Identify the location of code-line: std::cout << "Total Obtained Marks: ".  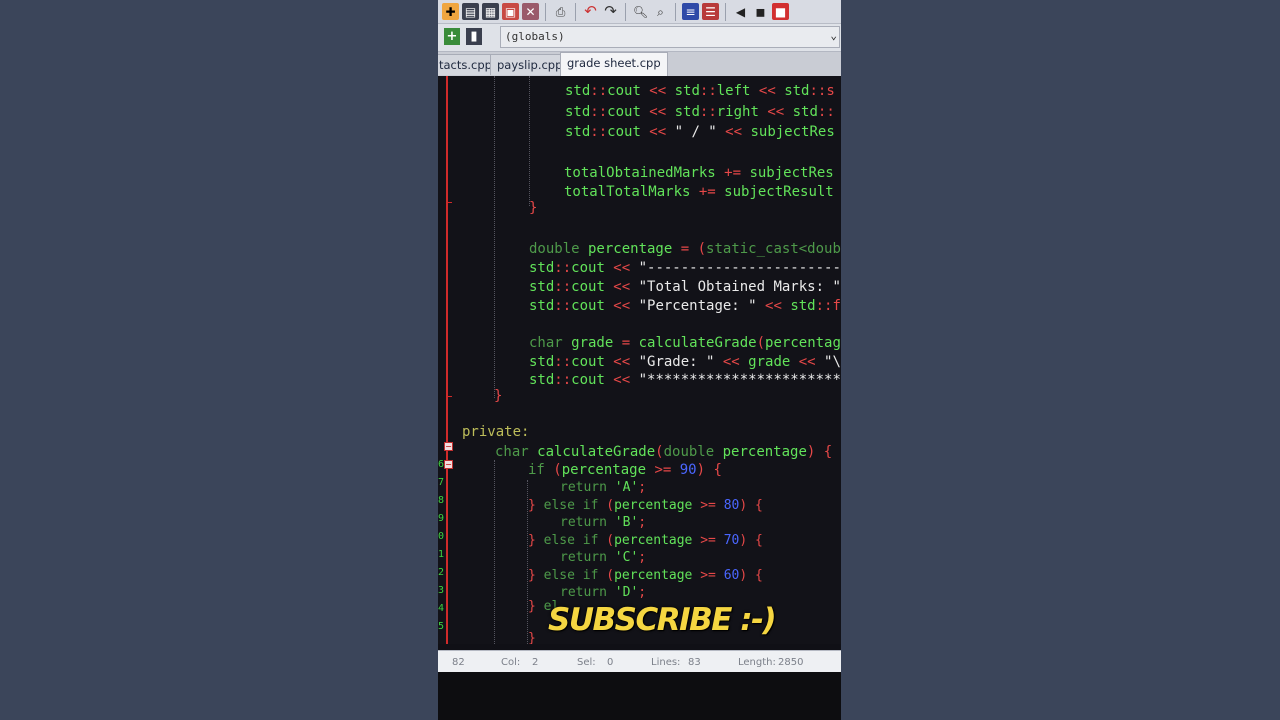
(685, 287).